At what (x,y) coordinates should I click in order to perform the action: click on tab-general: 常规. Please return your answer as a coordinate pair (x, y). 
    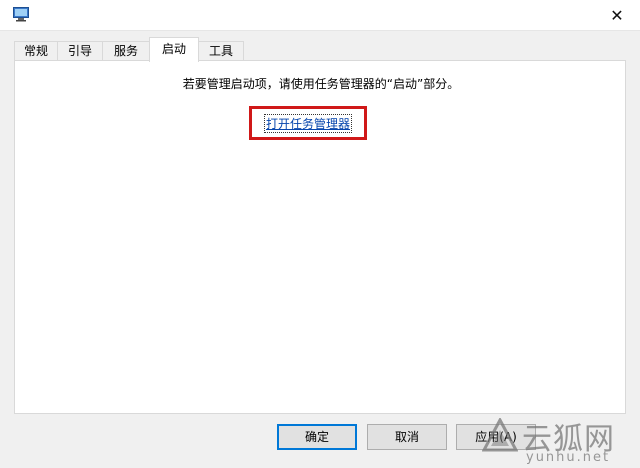
    Looking at the image, I should click on (36, 51).